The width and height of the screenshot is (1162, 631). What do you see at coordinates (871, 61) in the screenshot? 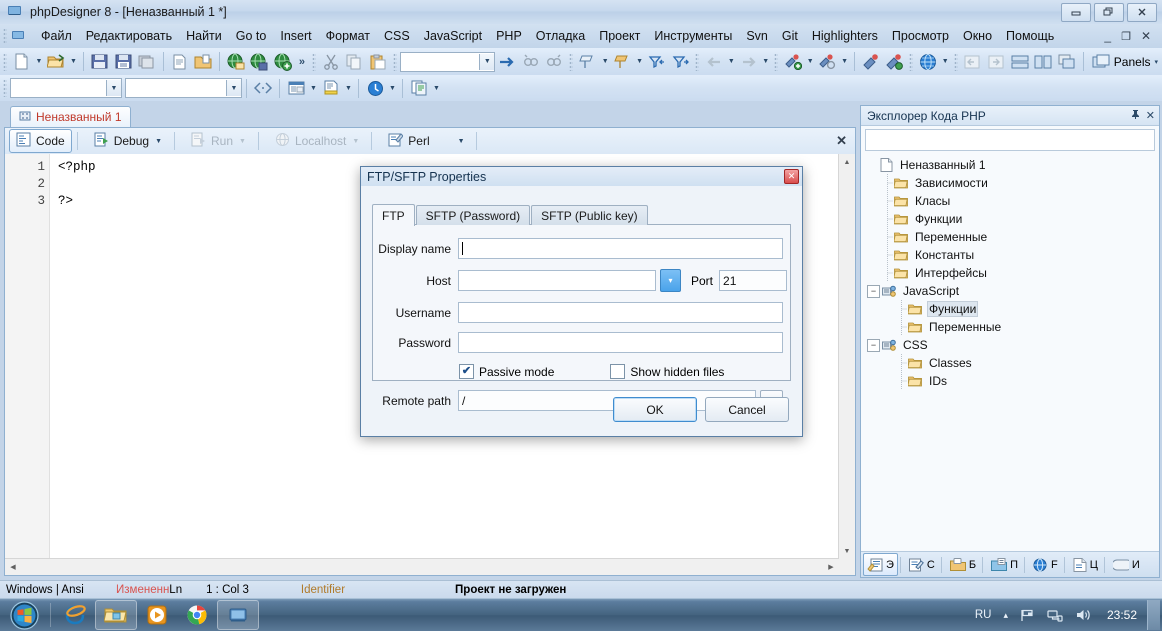
I see `clear-breakpoints-icon` at bounding box center [871, 61].